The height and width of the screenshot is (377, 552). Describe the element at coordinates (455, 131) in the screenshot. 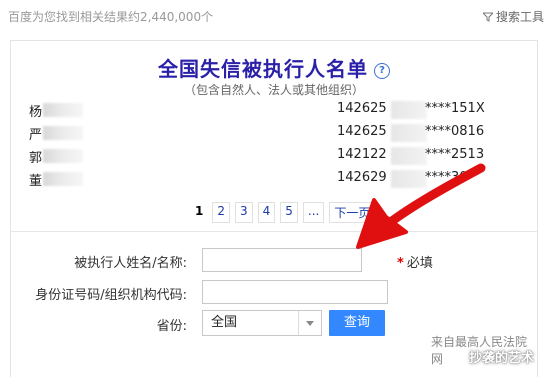

I see `id-suffix: ****0816` at that location.